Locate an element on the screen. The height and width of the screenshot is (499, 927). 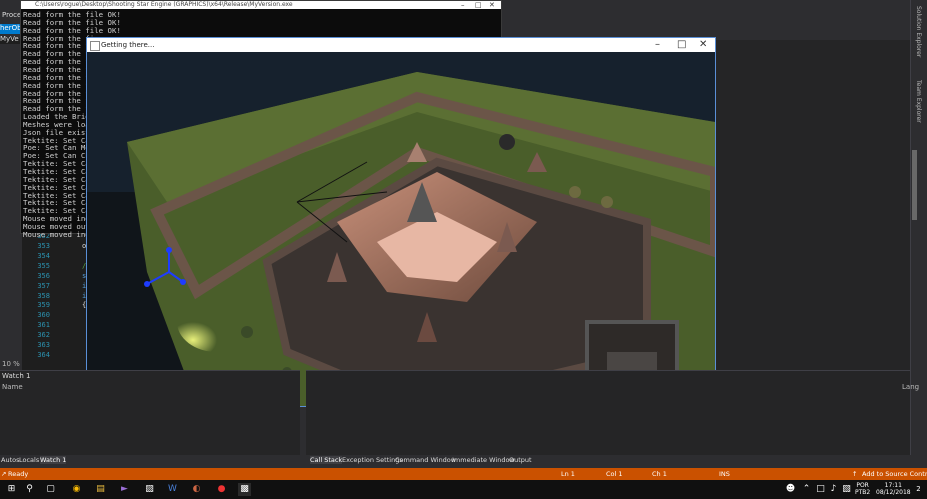
team-explorer-tab: Team Explorer is located at coordinates (918, 101).